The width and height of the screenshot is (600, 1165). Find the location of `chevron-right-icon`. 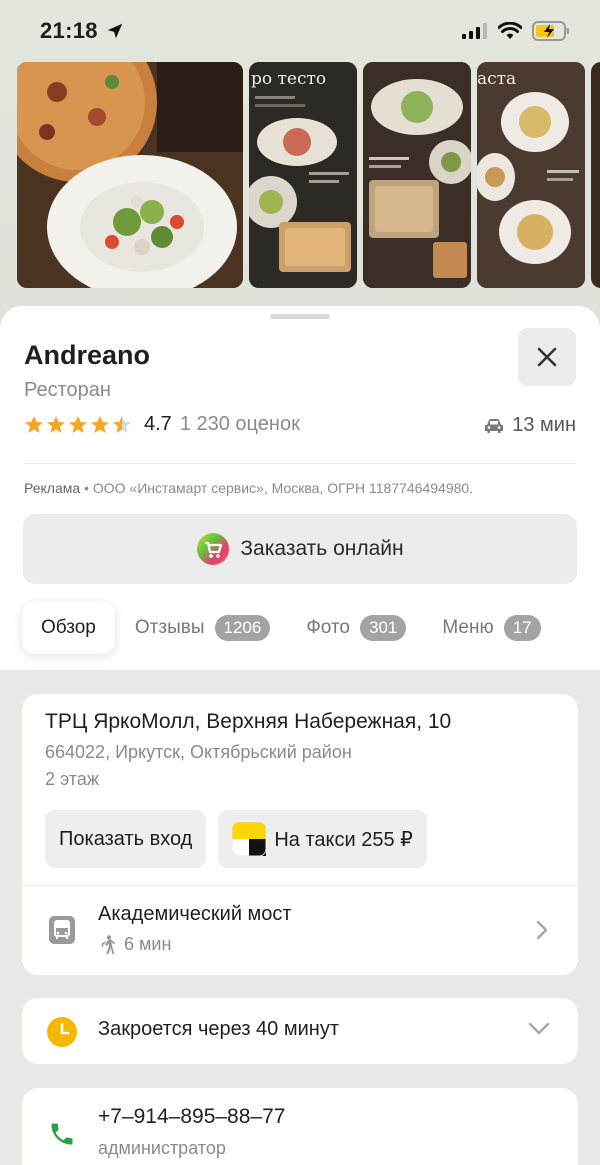

chevron-right-icon is located at coordinates (542, 932).